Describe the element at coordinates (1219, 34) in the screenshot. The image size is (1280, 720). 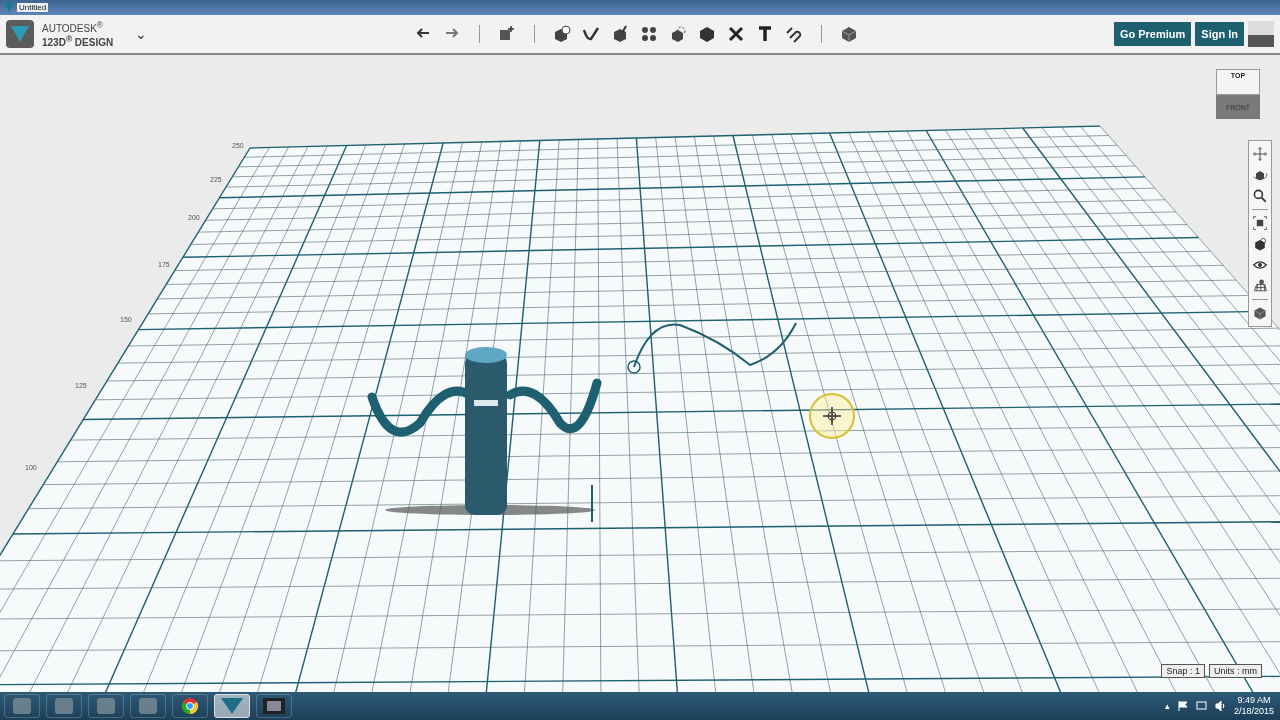
I see `header-button: Sign In` at that location.